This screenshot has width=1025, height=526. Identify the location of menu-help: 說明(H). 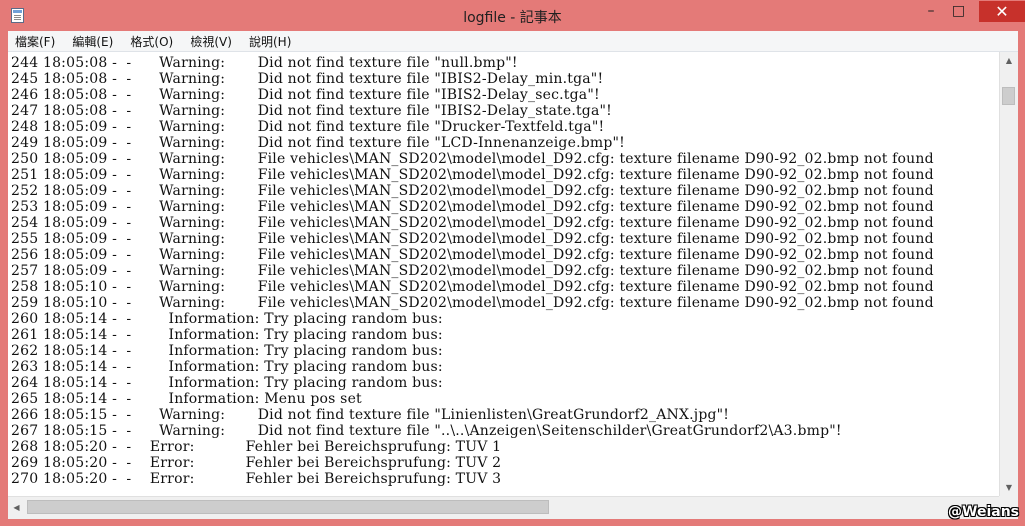
(269, 42).